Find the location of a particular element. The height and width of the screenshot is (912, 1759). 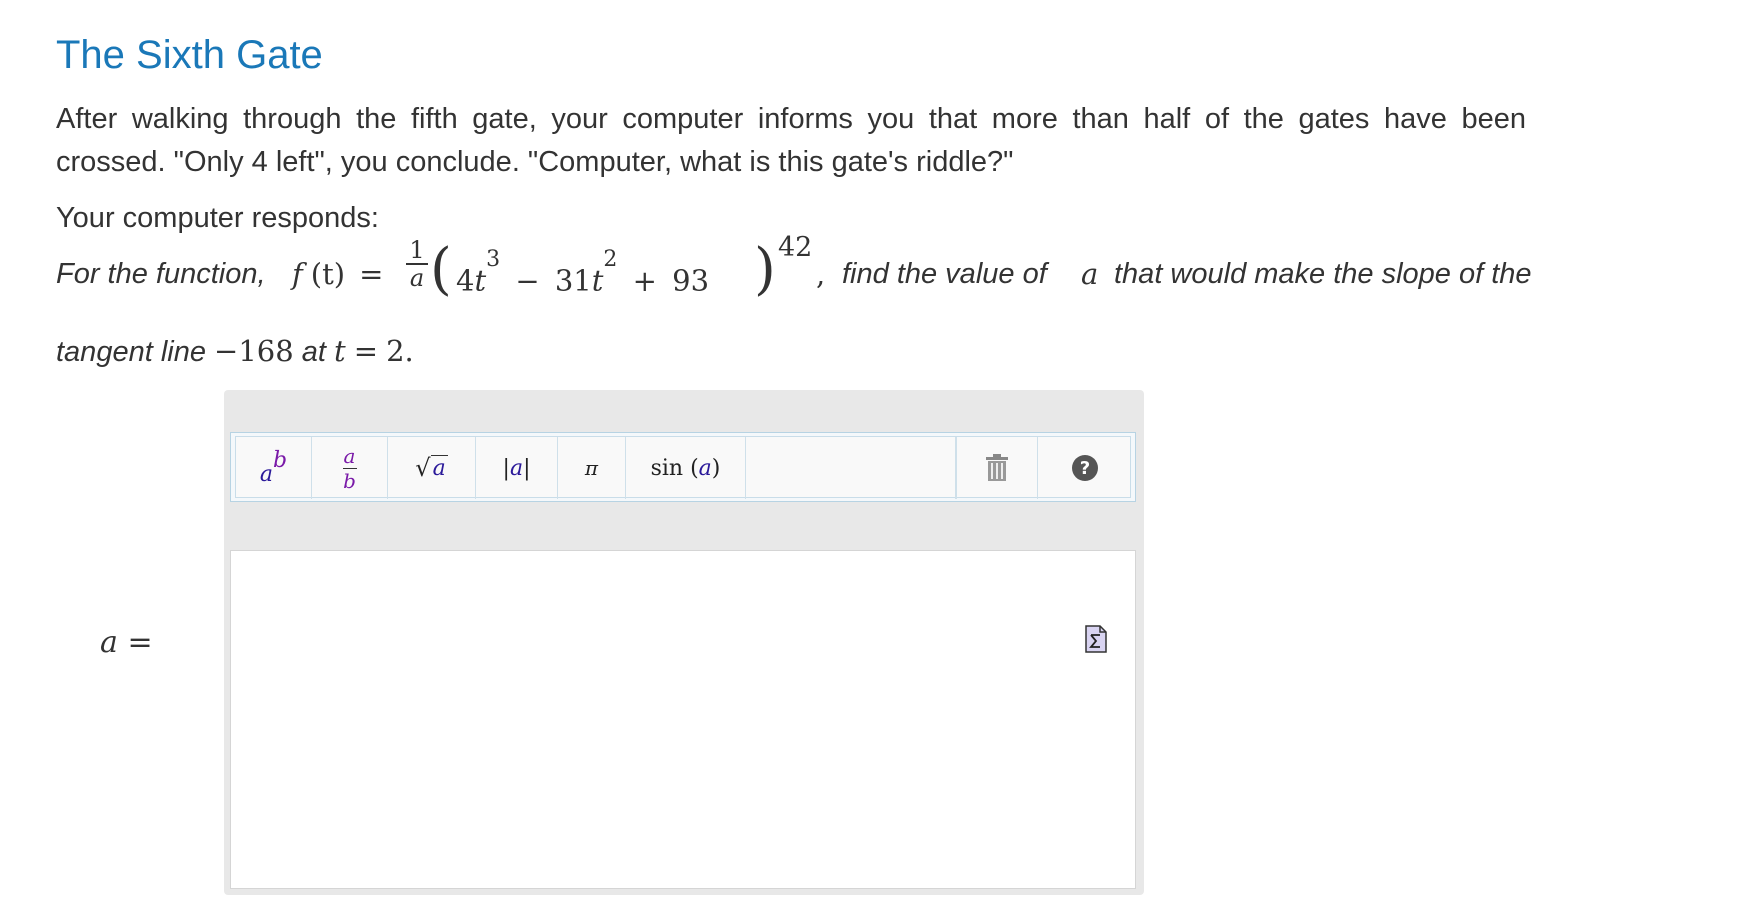

help-button: ? is located at coordinates (1085, 468).